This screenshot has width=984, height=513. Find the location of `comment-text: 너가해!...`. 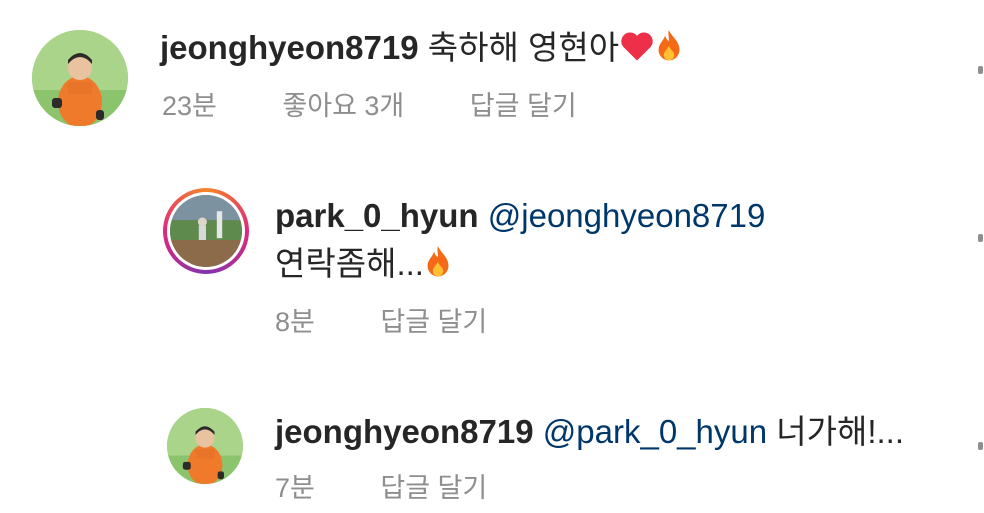

comment-text: 너가해!... is located at coordinates (840, 431).